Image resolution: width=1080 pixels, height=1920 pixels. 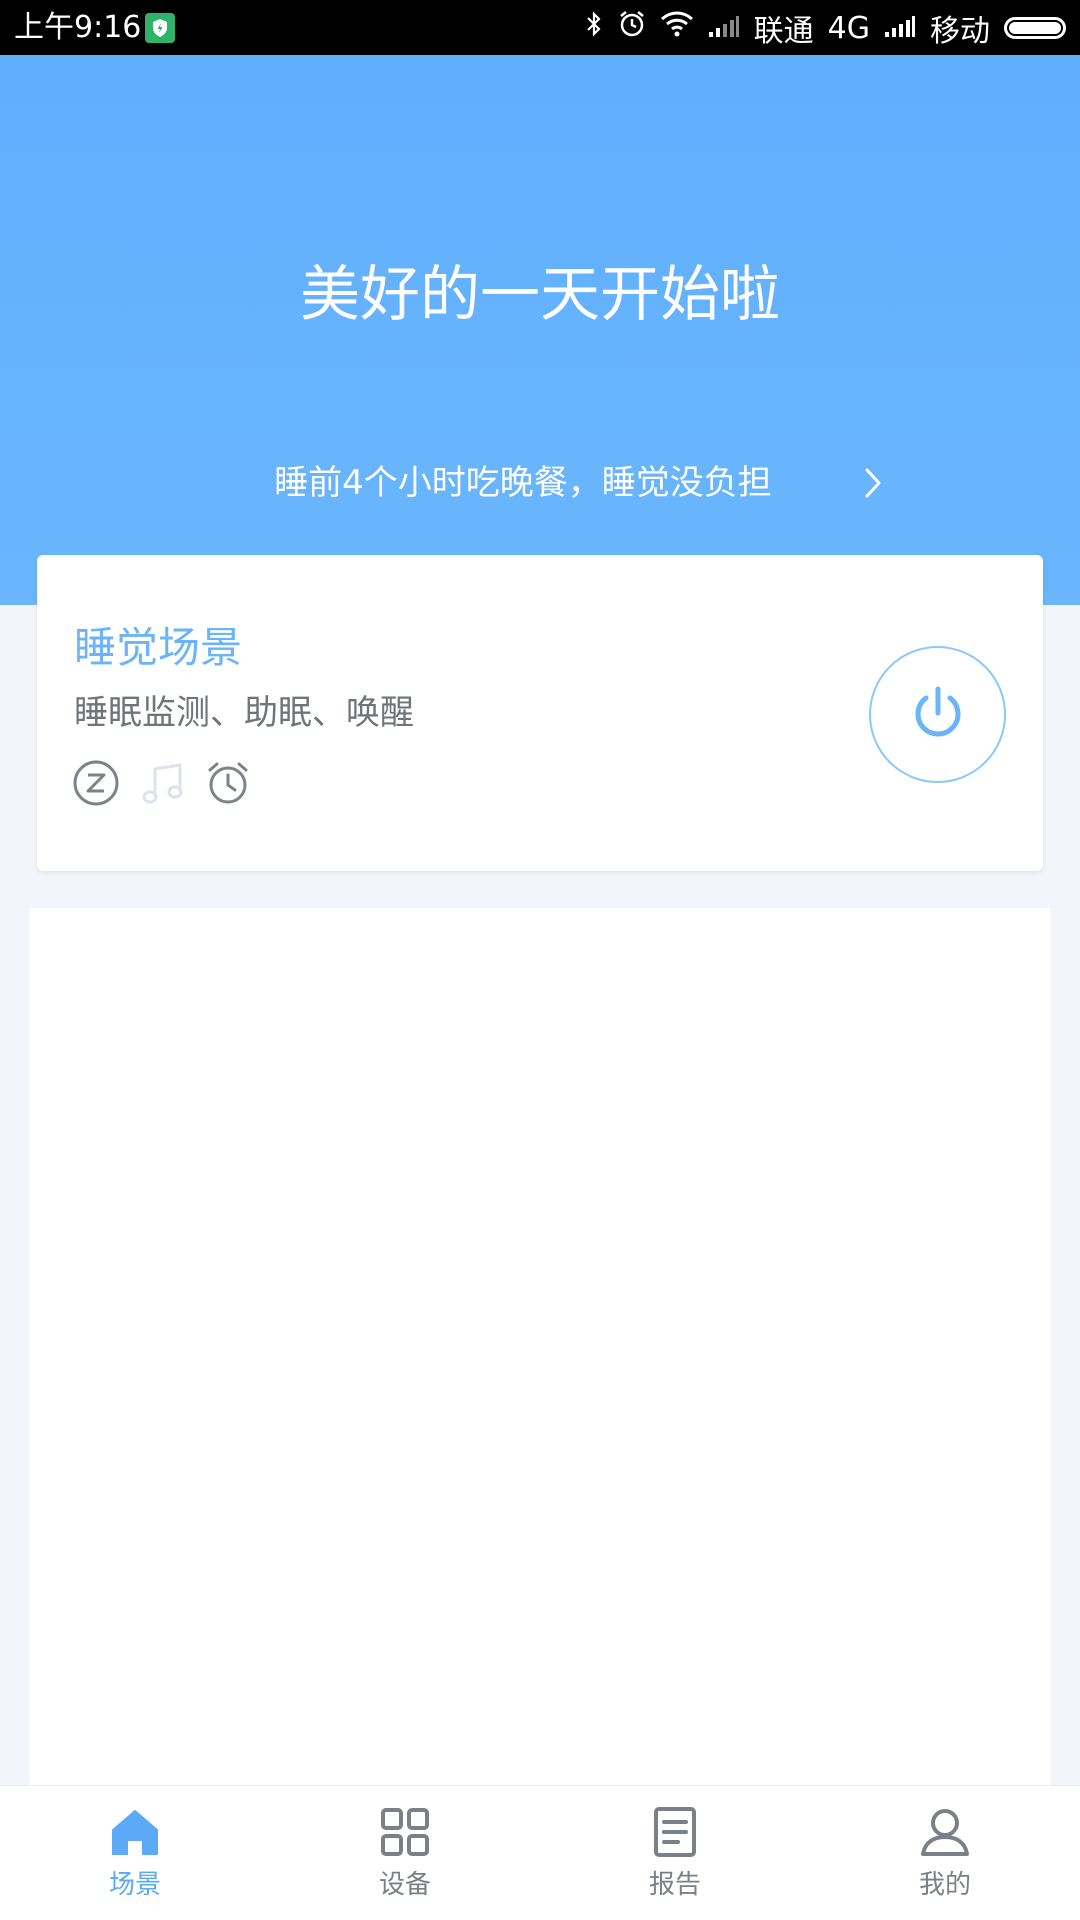 I want to click on home-icon, so click(x=135, y=1834).